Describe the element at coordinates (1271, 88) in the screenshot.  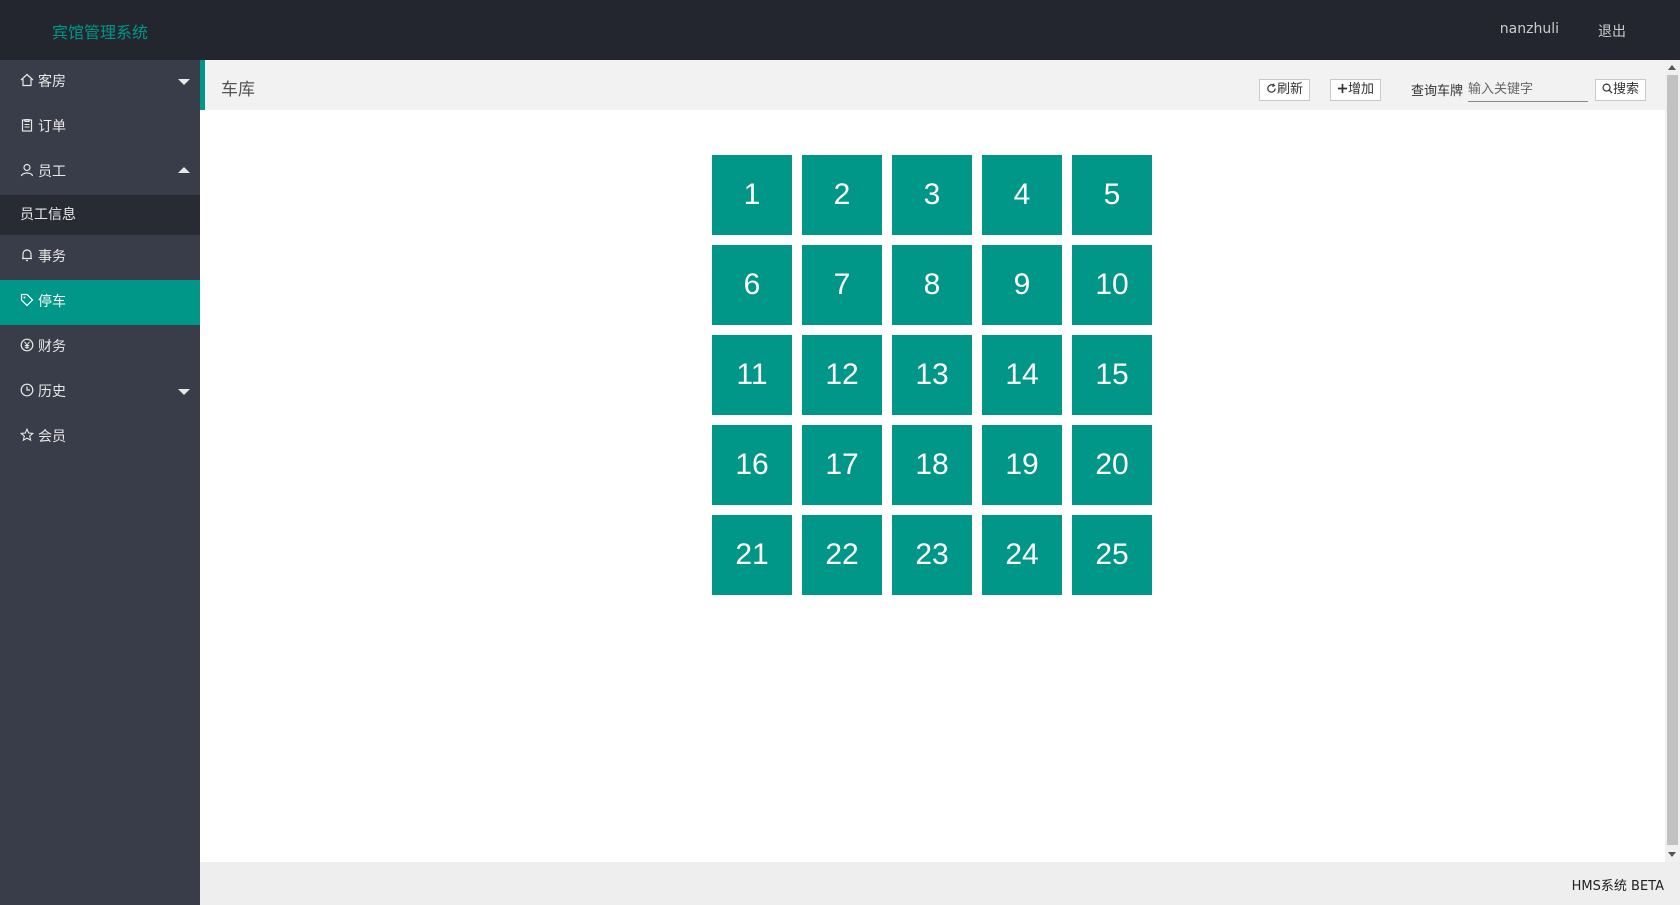
I see `refresh-icon` at that location.